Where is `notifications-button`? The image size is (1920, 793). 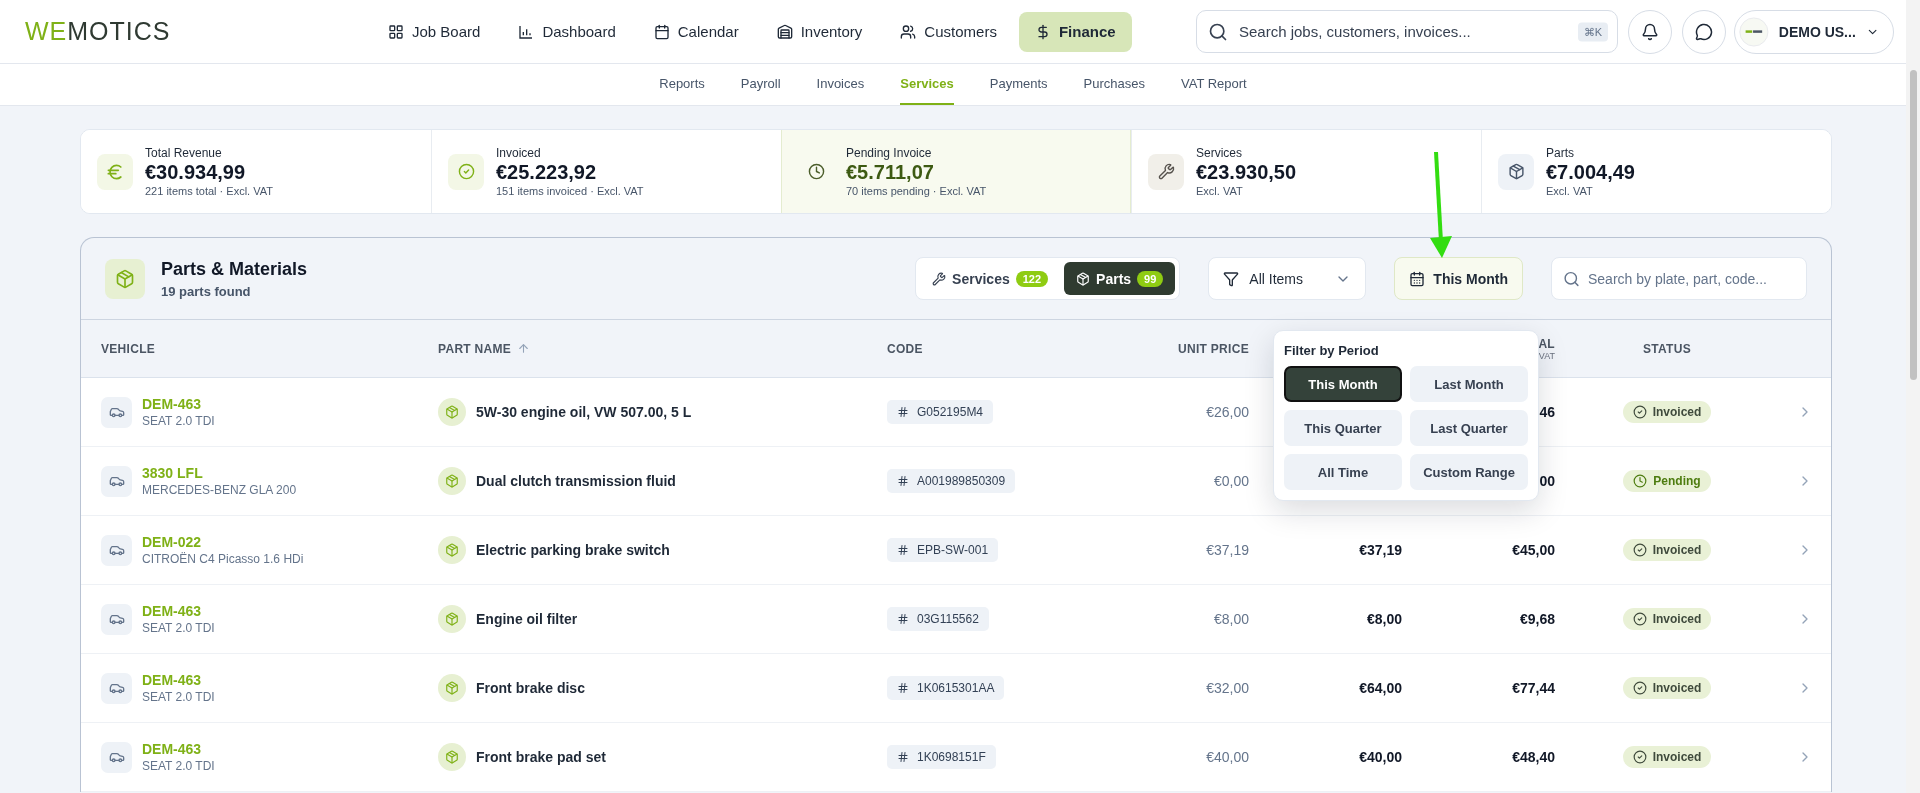 notifications-button is located at coordinates (1650, 31).